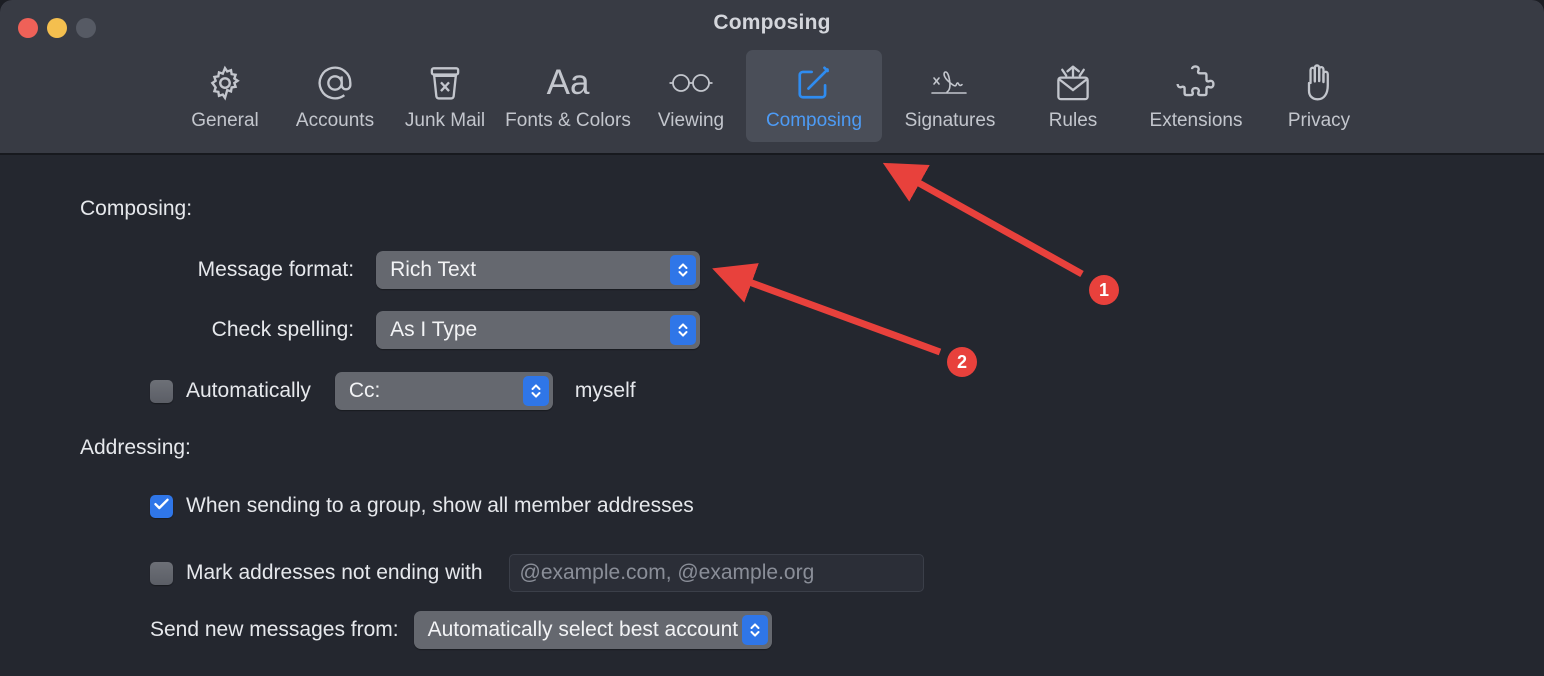  I want to click on toolbar-tab-rules: Rules, so click(1073, 96).